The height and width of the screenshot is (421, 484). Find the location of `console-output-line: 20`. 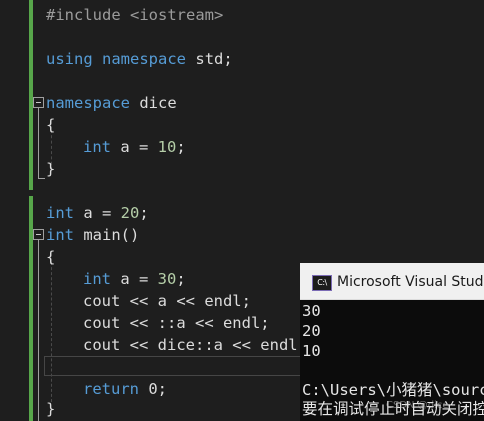

console-output-line: 20 is located at coordinates (311, 331).